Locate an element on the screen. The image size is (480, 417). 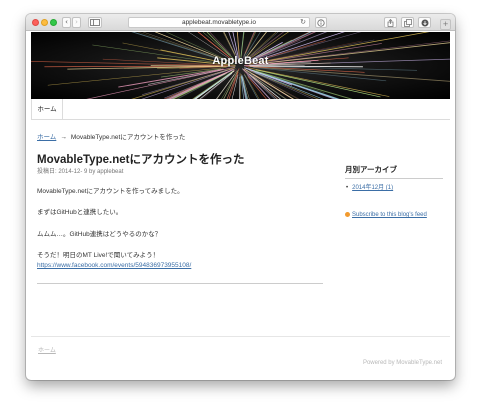
archive-list-item: • 2014年12月 (1) is located at coordinates (369, 186).